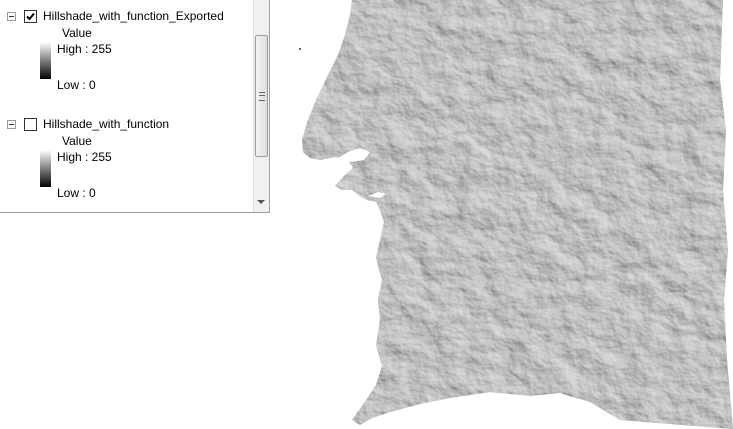 This screenshot has width=733, height=429. I want to click on layer-row: Hillshade_with_function, so click(126, 124).